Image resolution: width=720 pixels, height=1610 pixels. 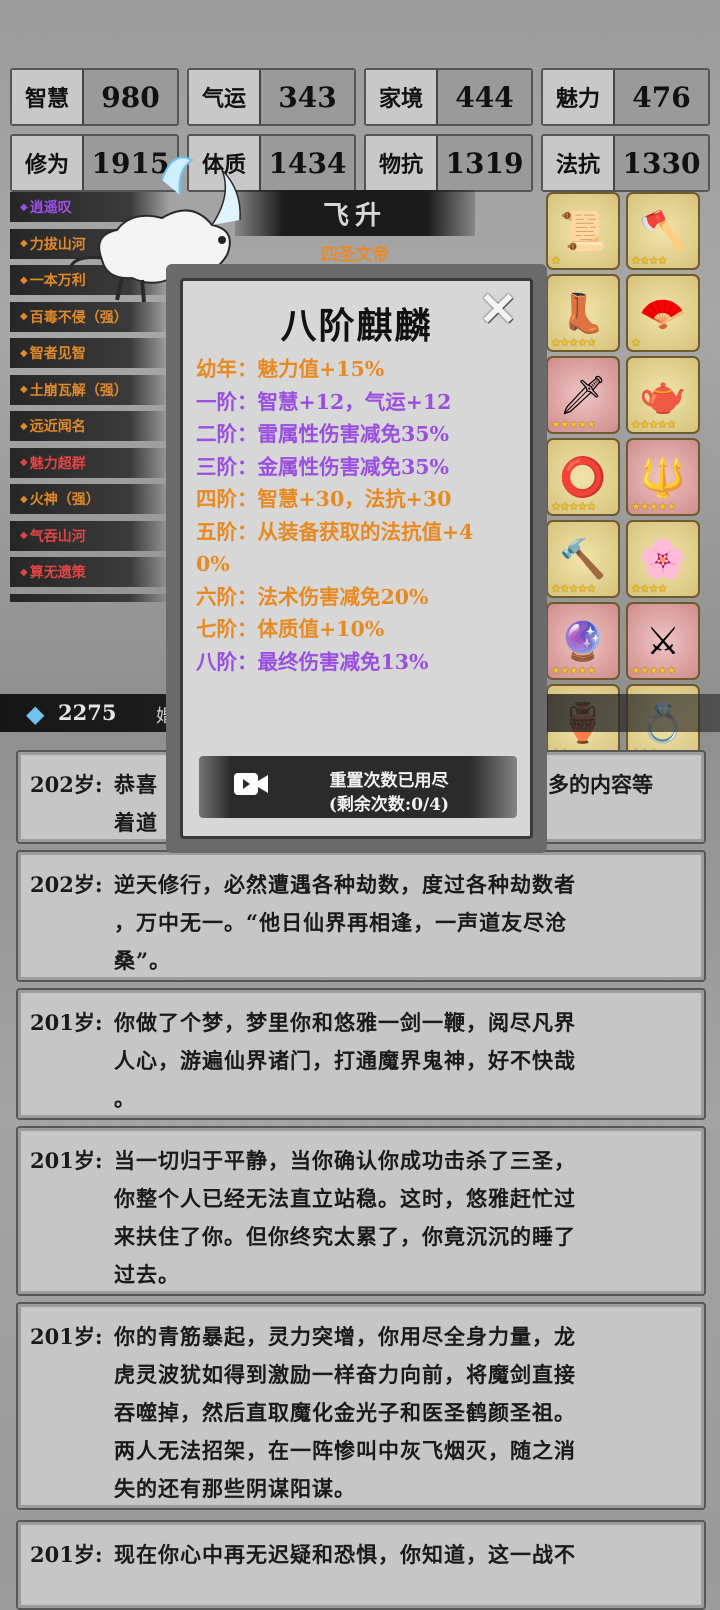 I want to click on equipment-slot: ⚔ ★★★★★, so click(x=663, y=641).